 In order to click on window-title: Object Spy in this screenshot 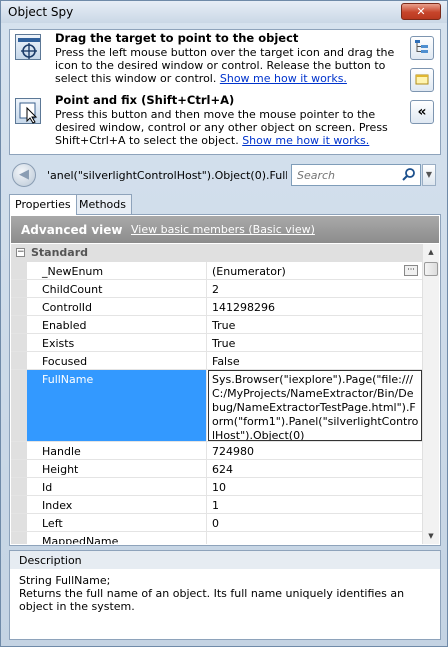, I will do `click(41, 12)`.